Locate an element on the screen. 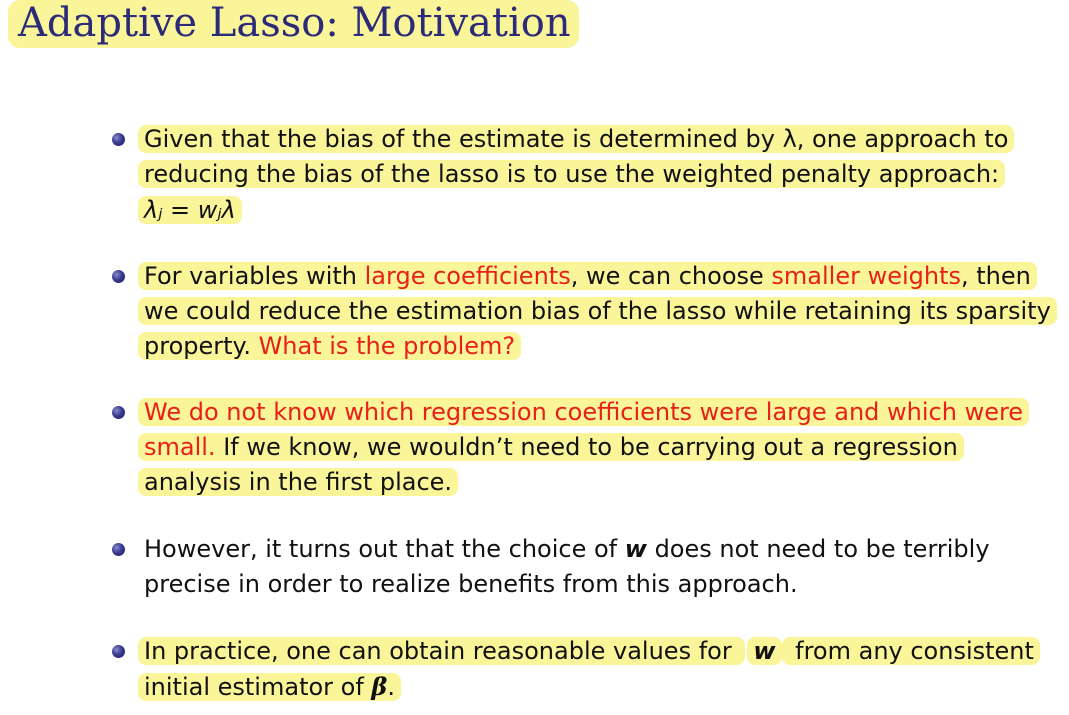  emphasis-red: What is the problem? is located at coordinates (387, 346).